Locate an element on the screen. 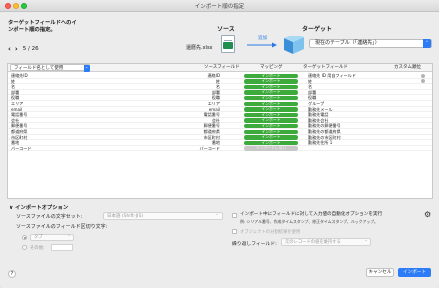 The height and width of the screenshot is (288, 439). title-bar: インポート順の指定 is located at coordinates (219, 6).